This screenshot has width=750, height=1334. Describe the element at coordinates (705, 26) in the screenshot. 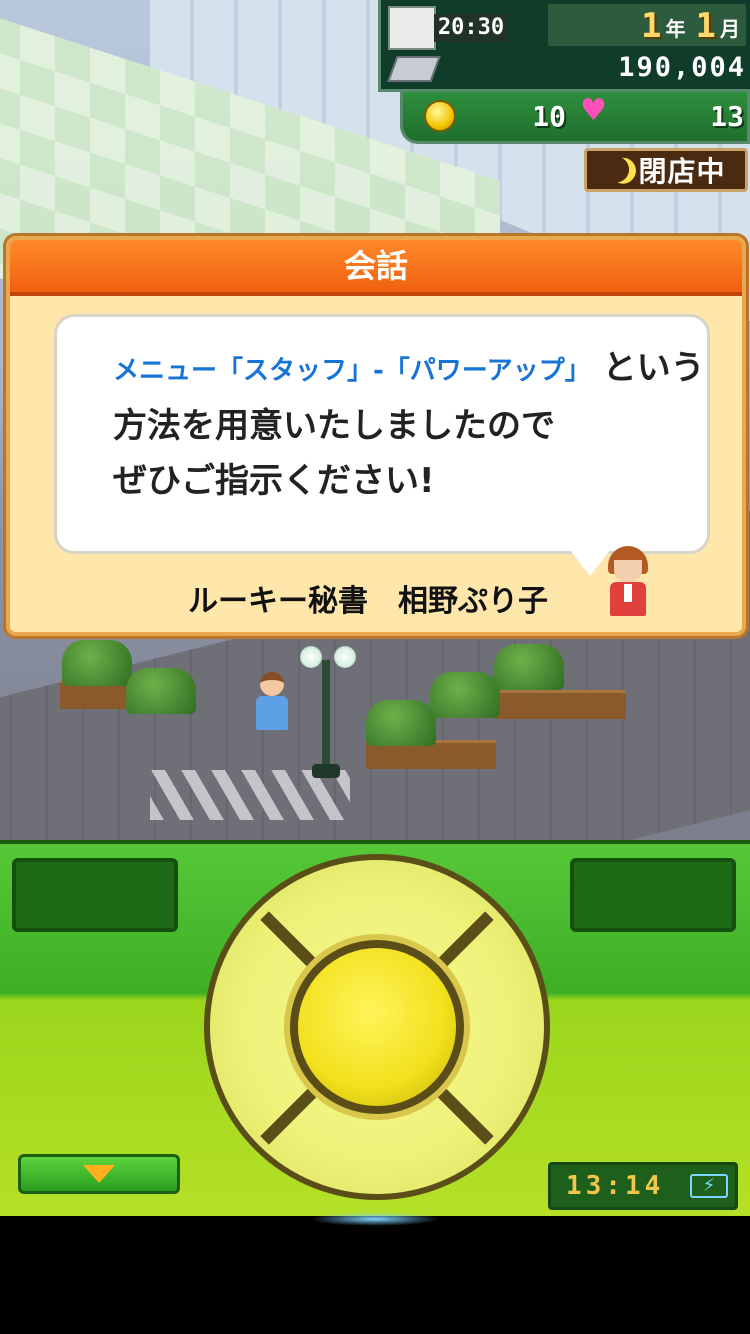

I see `month-number: 1` at that location.